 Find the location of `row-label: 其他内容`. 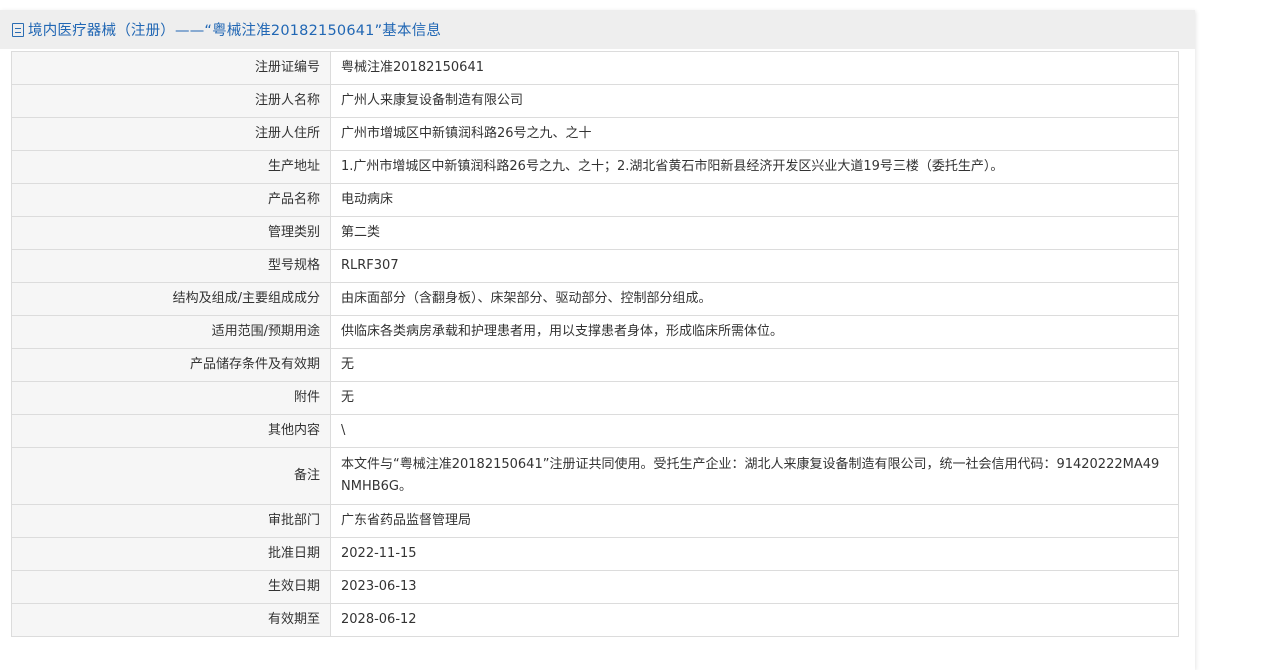

row-label: 其他内容 is located at coordinates (171, 431).